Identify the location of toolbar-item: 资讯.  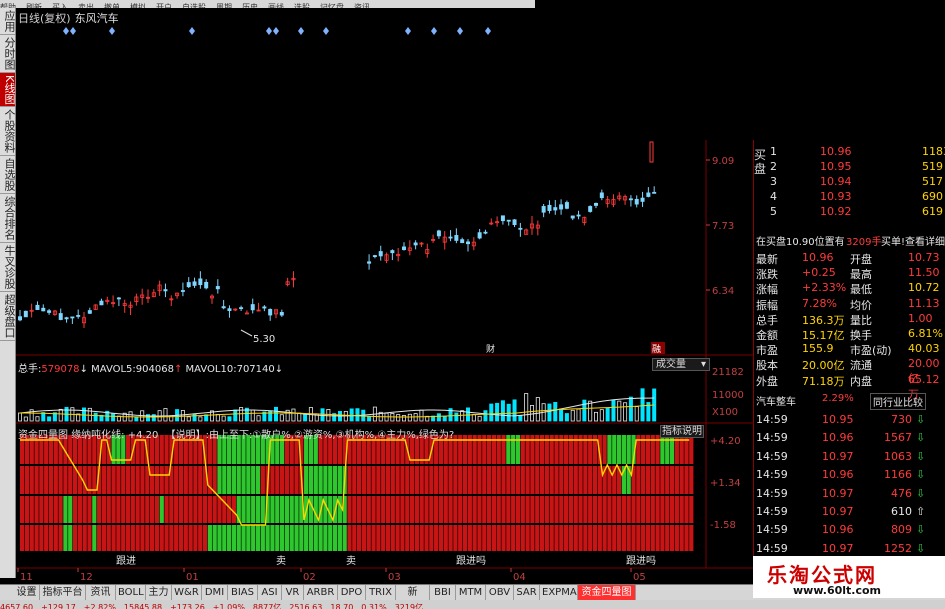
(362, 6).